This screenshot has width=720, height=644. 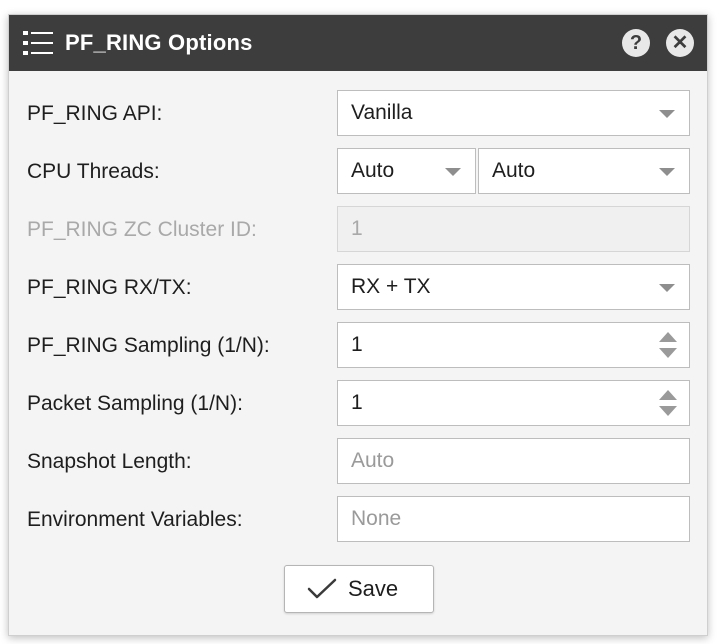 I want to click on save-button-label: Save, so click(x=373, y=588).